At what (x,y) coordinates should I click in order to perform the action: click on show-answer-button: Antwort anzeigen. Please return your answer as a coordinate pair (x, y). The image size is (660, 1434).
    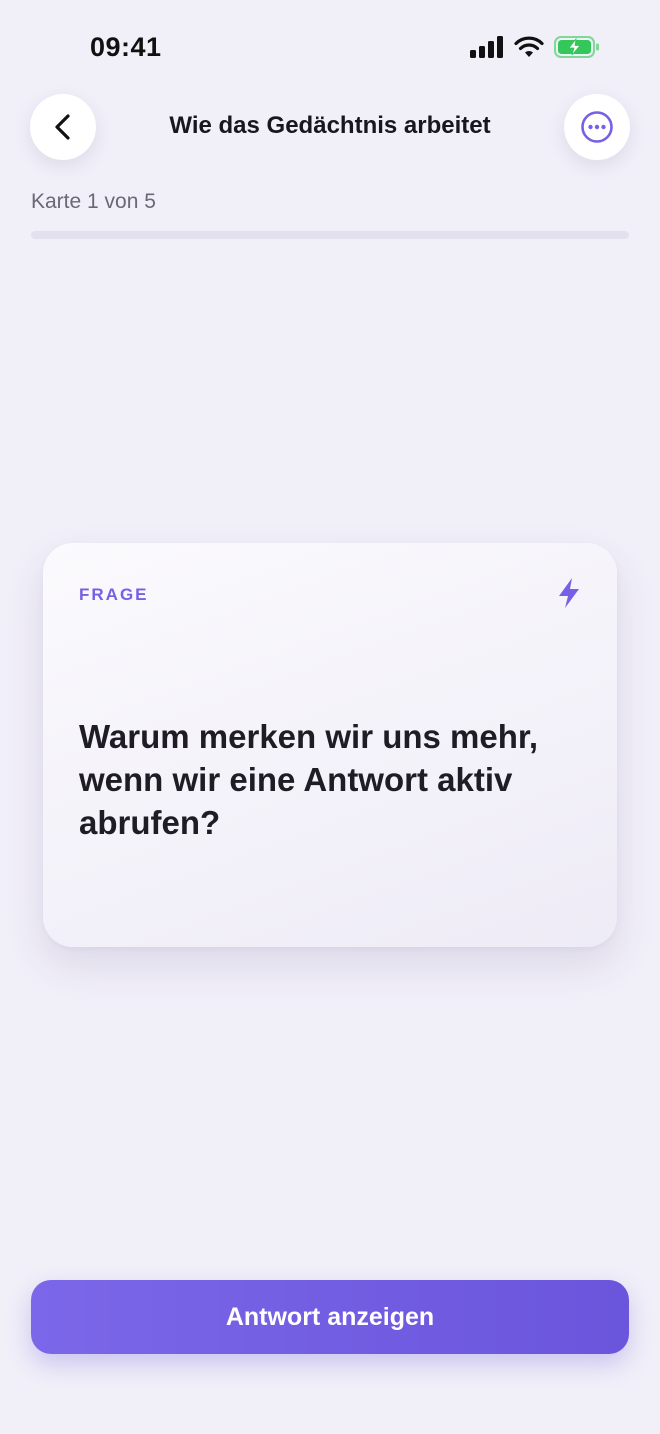
    Looking at the image, I should click on (330, 1317).